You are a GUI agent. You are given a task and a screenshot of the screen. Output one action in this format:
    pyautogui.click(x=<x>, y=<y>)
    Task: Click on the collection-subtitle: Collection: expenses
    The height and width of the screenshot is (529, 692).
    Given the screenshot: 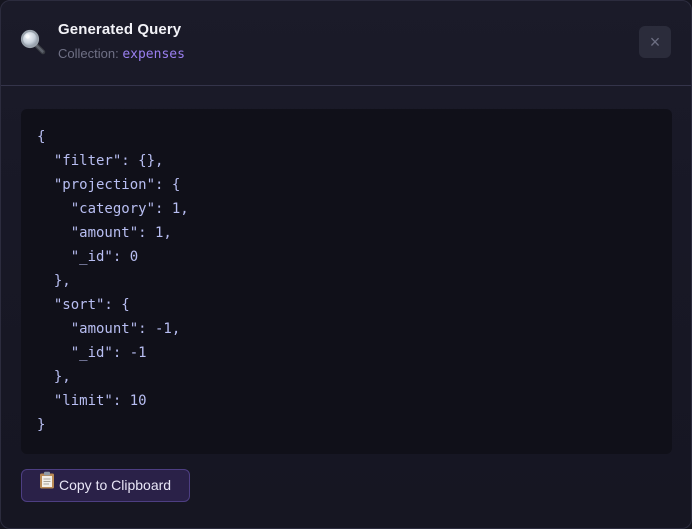 What is the action you would take?
    pyautogui.click(x=121, y=54)
    